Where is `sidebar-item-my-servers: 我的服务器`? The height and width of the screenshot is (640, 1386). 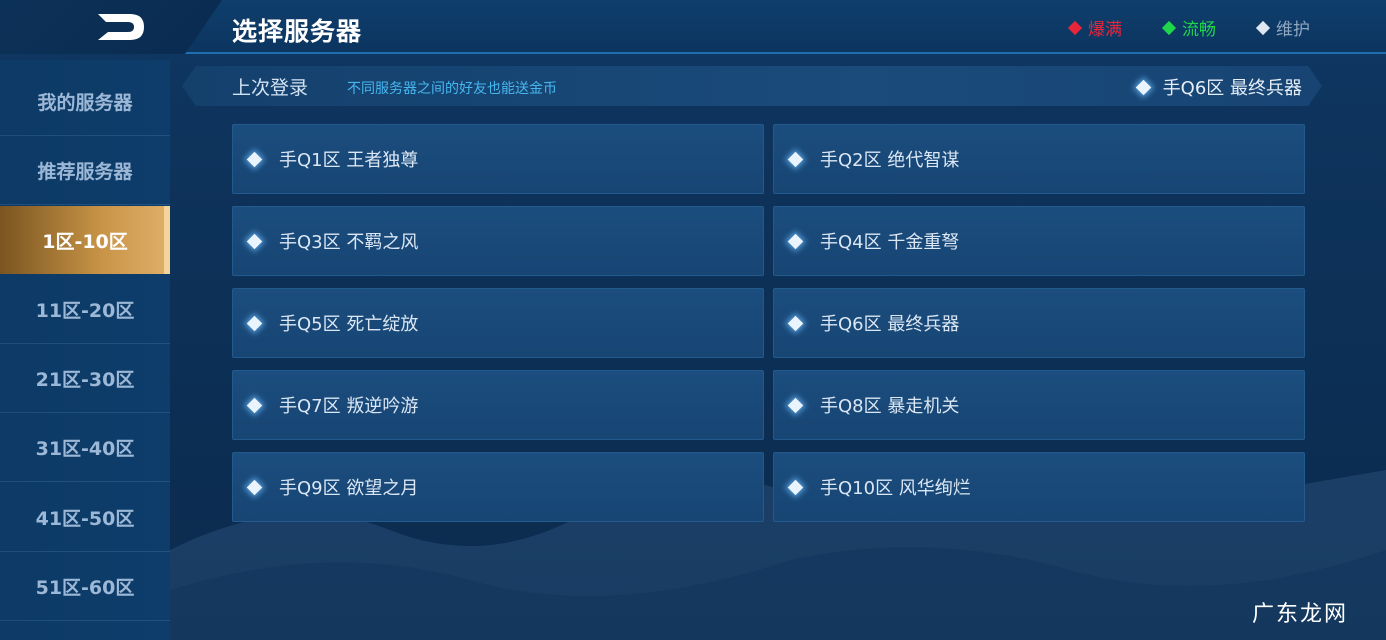 sidebar-item-my-servers: 我的服务器 is located at coordinates (85, 102).